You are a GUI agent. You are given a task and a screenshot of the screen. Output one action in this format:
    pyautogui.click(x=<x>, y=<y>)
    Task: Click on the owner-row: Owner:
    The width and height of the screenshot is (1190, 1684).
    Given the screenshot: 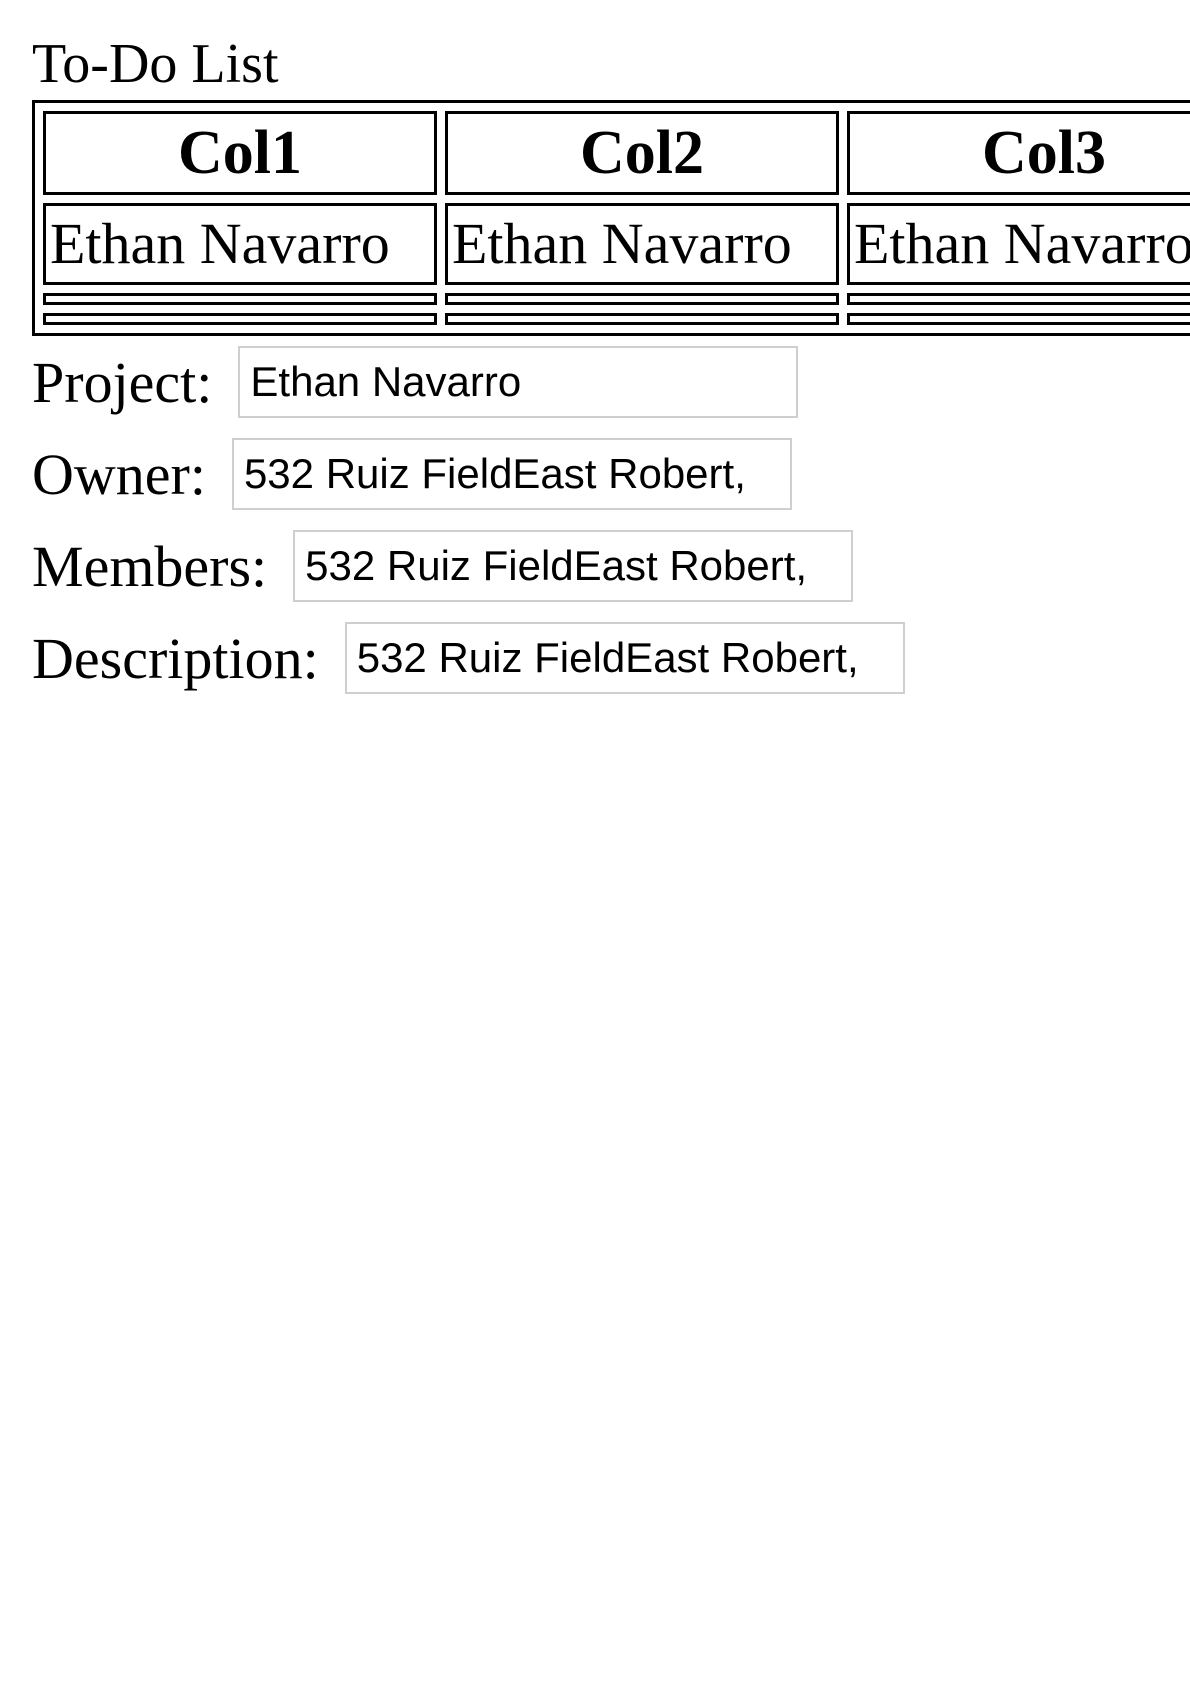 What is the action you would take?
    pyautogui.click(x=611, y=474)
    